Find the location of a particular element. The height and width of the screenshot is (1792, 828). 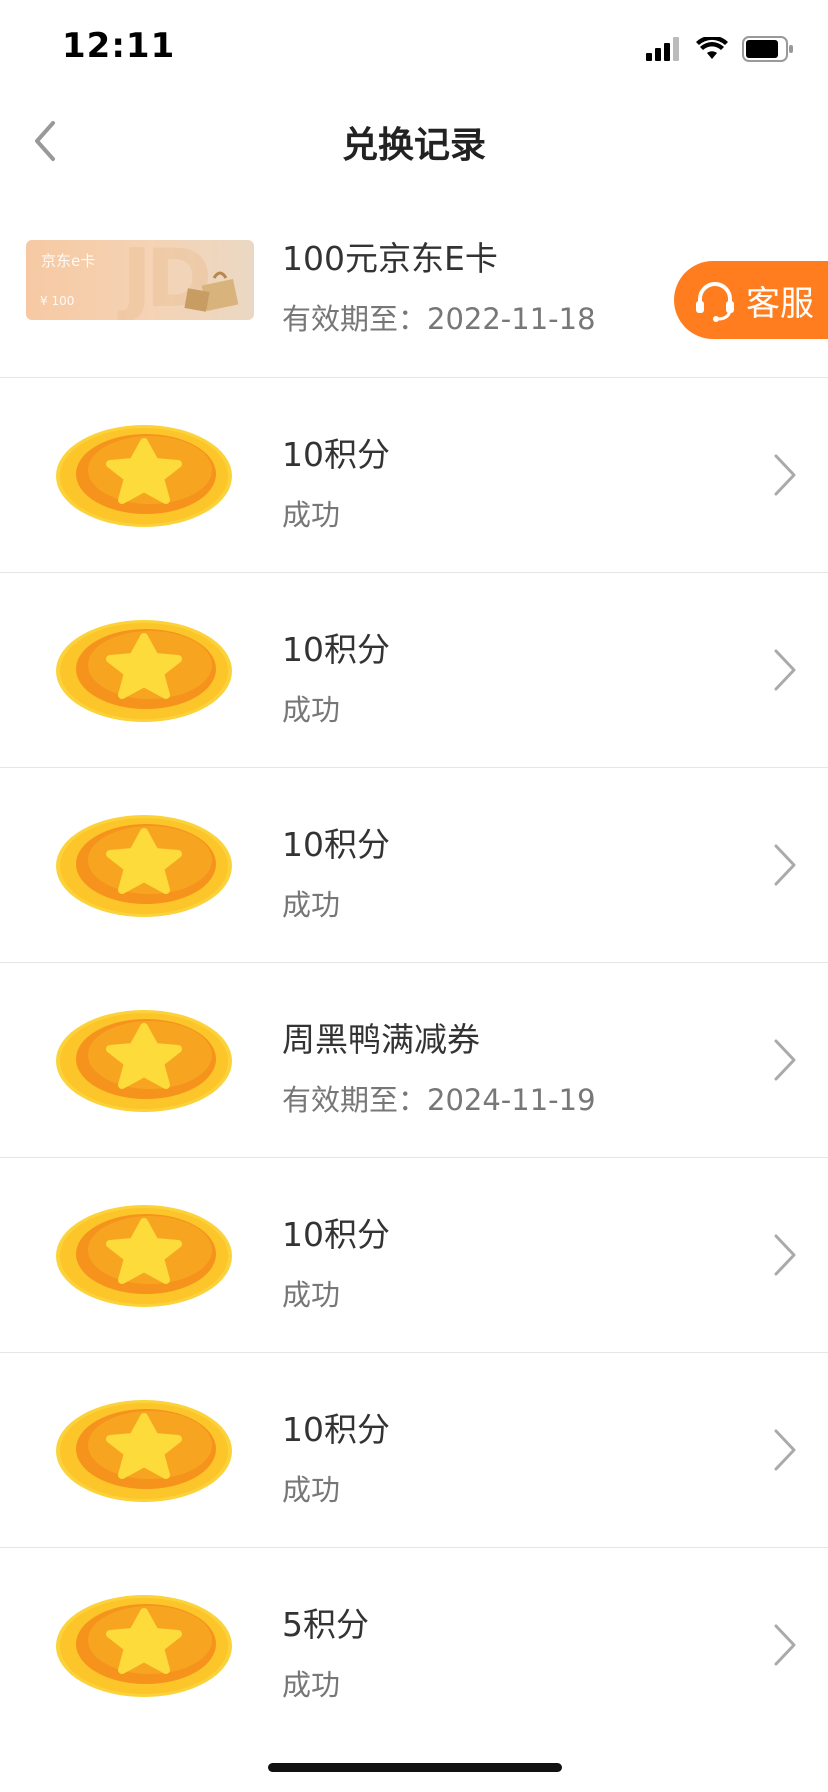

list-item: 周黑鸭满减券 有效期至：2024-11-19 is located at coordinates (414, 1060).